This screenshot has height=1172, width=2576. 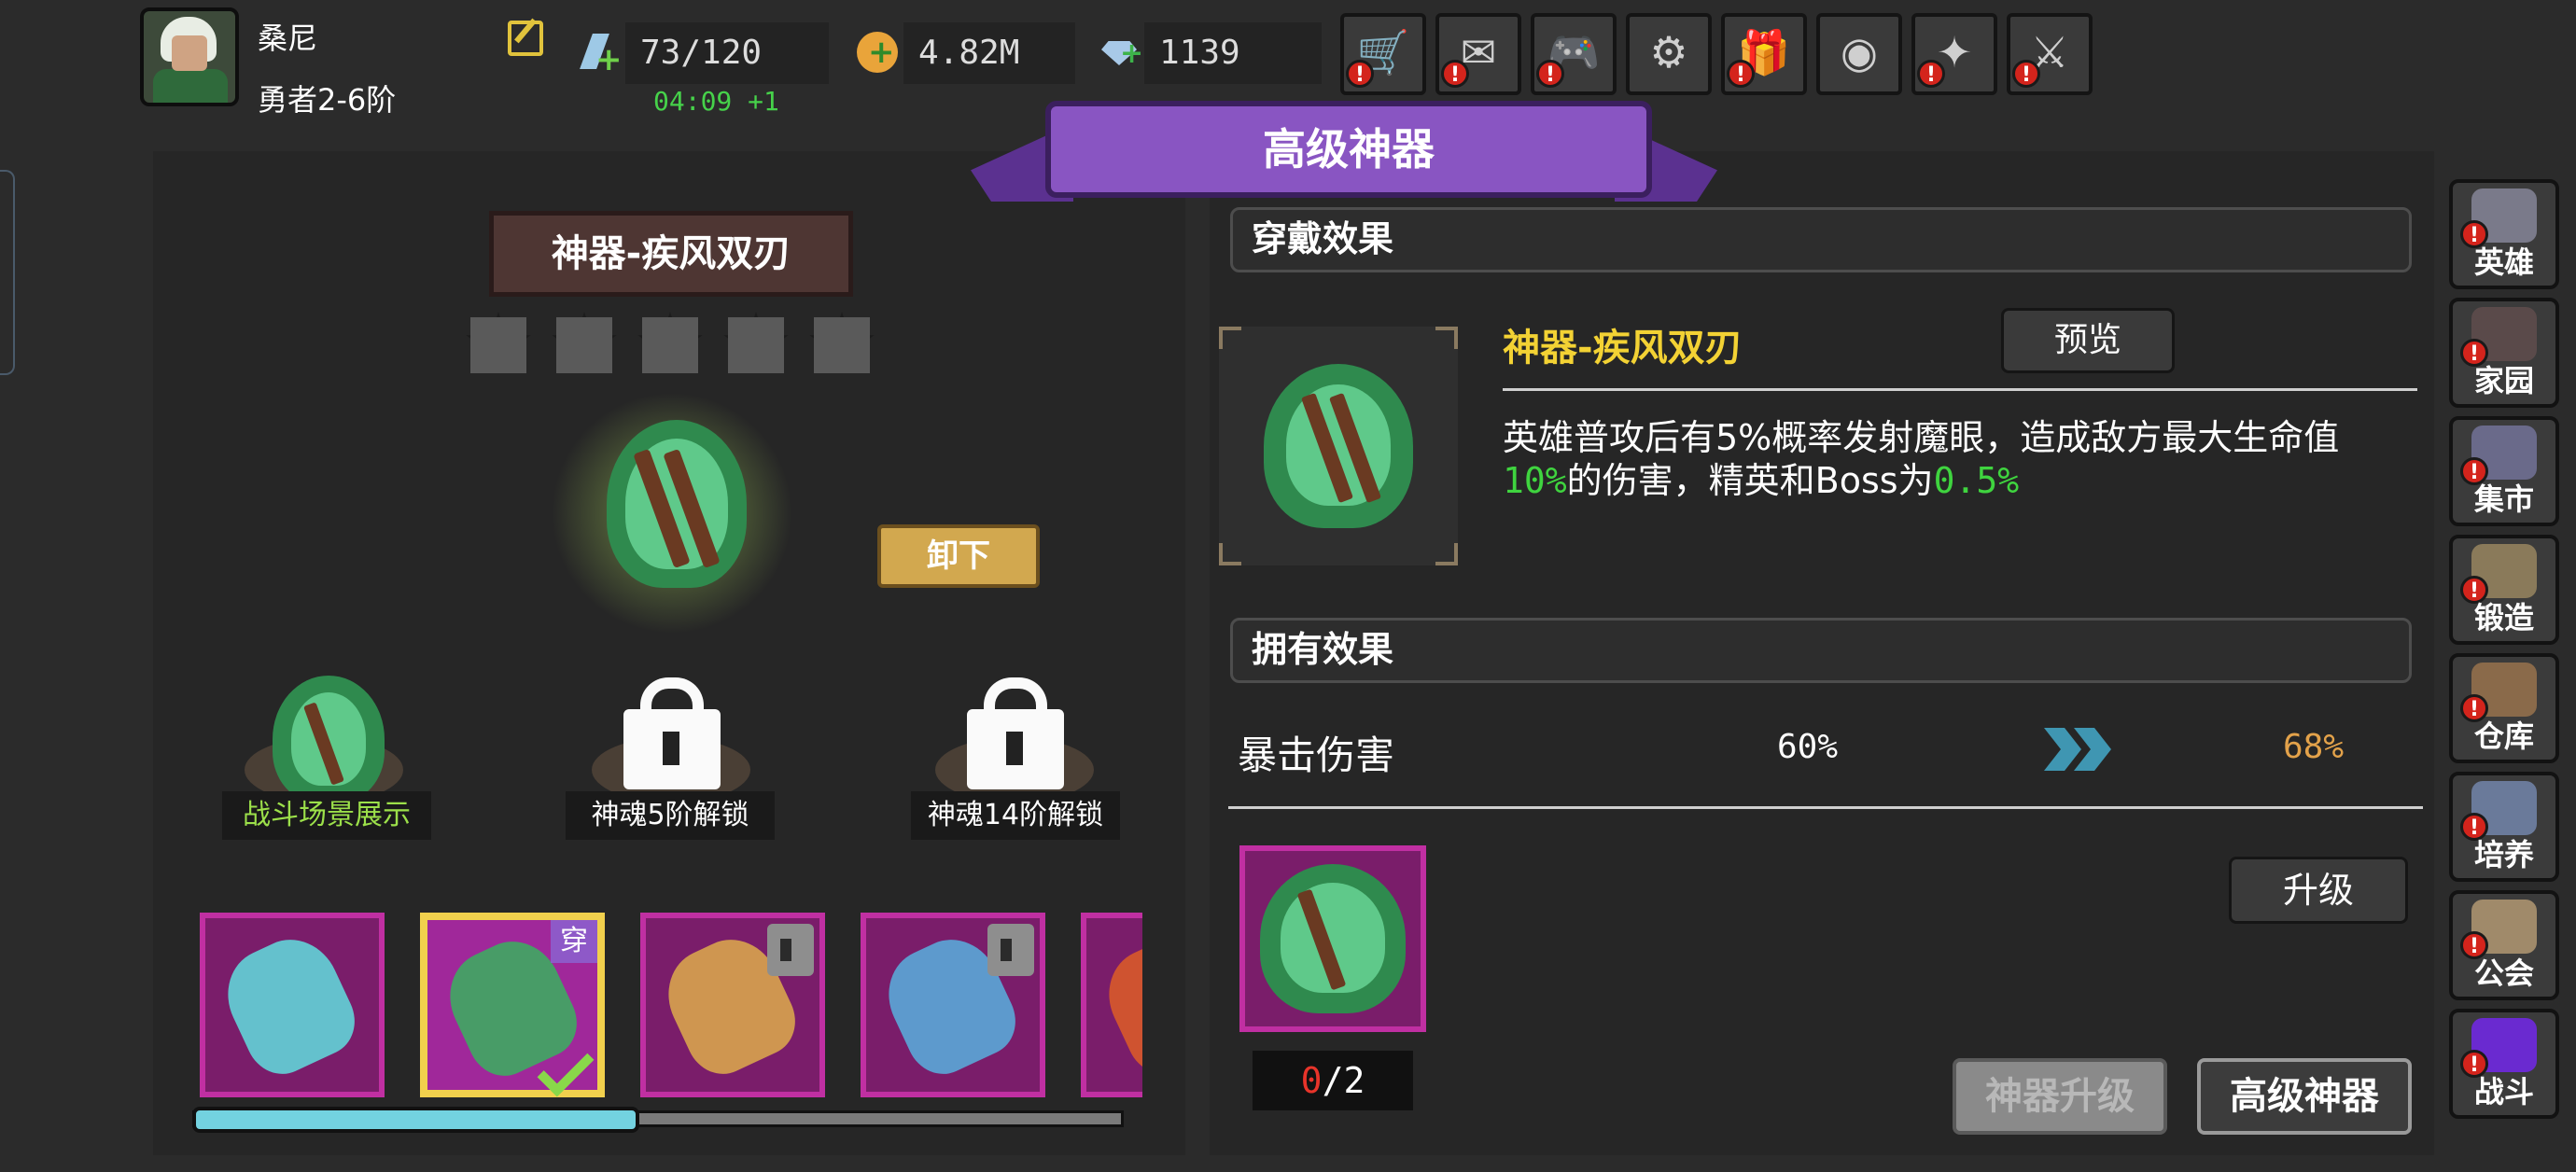 I want to click on energy-add-icon, so click(x=601, y=55).